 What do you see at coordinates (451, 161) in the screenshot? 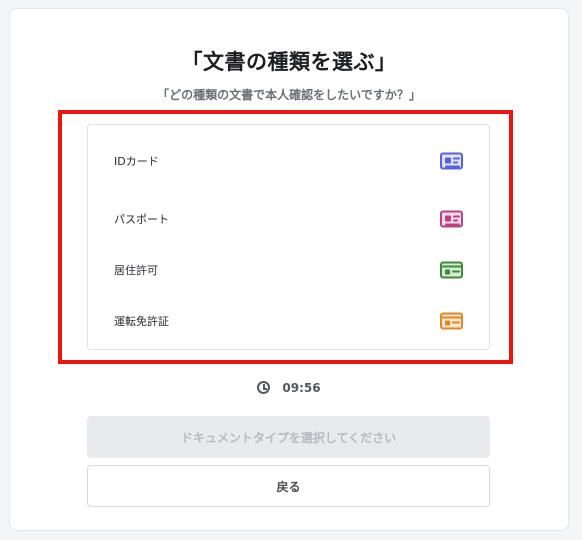
I see `id-card-icon` at bounding box center [451, 161].